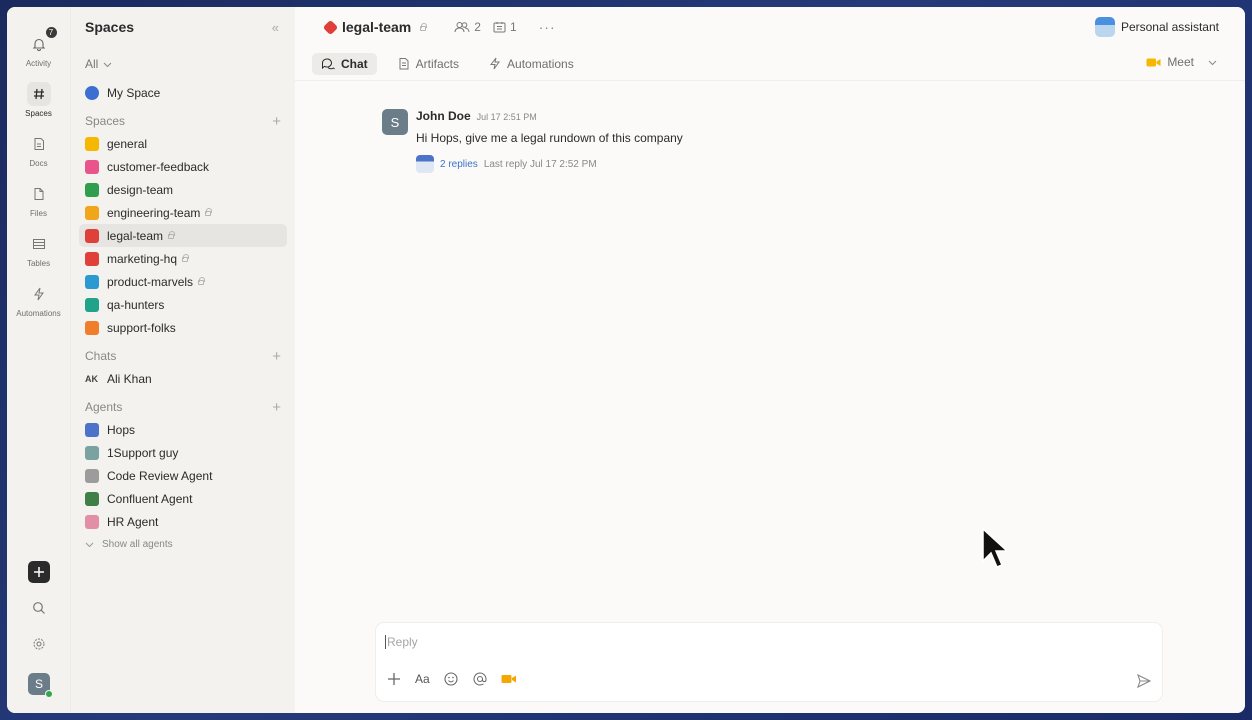 Image resolution: width=1252 pixels, height=720 pixels. I want to click on tab-artifacts: Artifacts, so click(428, 64).